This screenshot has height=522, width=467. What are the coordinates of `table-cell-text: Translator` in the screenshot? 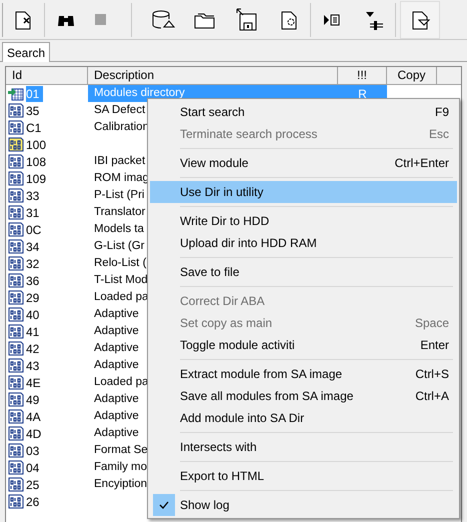 It's located at (120, 212).